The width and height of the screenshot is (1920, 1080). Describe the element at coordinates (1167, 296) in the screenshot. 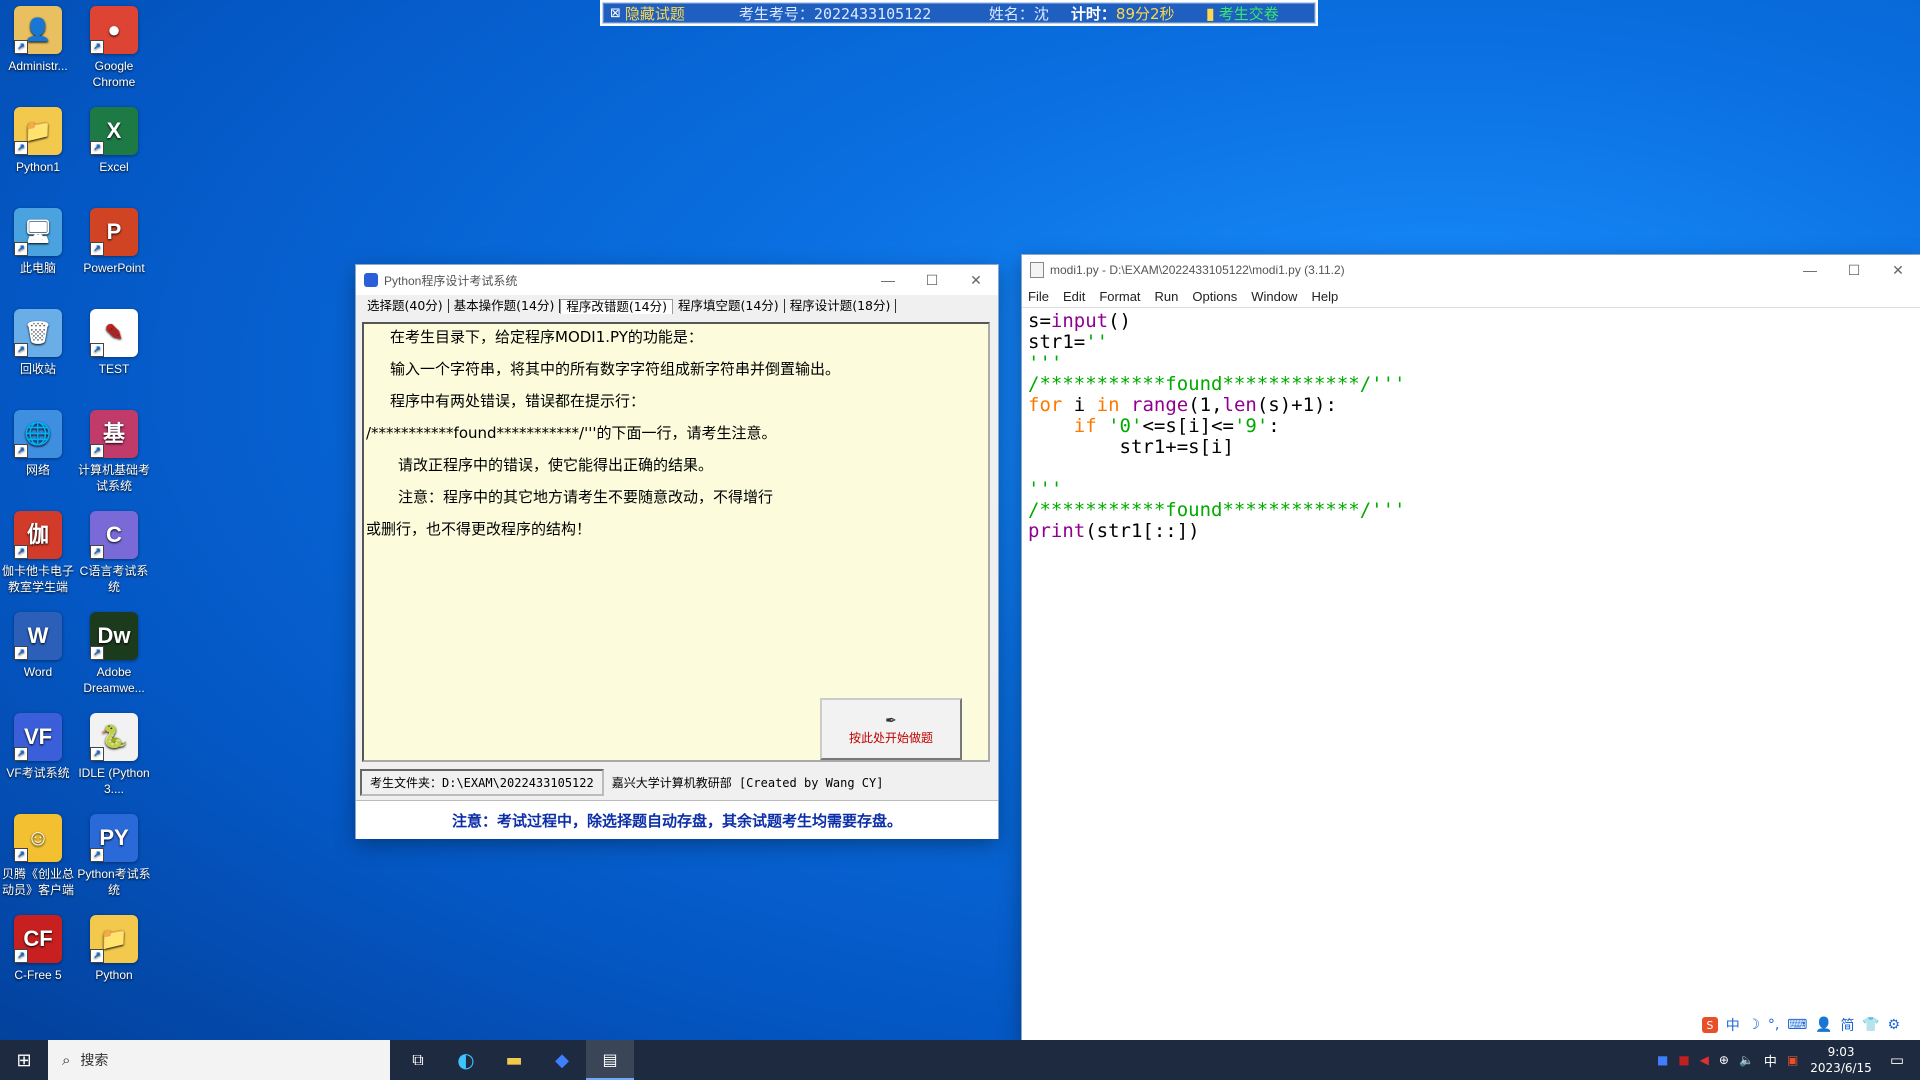

I see `menu-run: Run` at that location.